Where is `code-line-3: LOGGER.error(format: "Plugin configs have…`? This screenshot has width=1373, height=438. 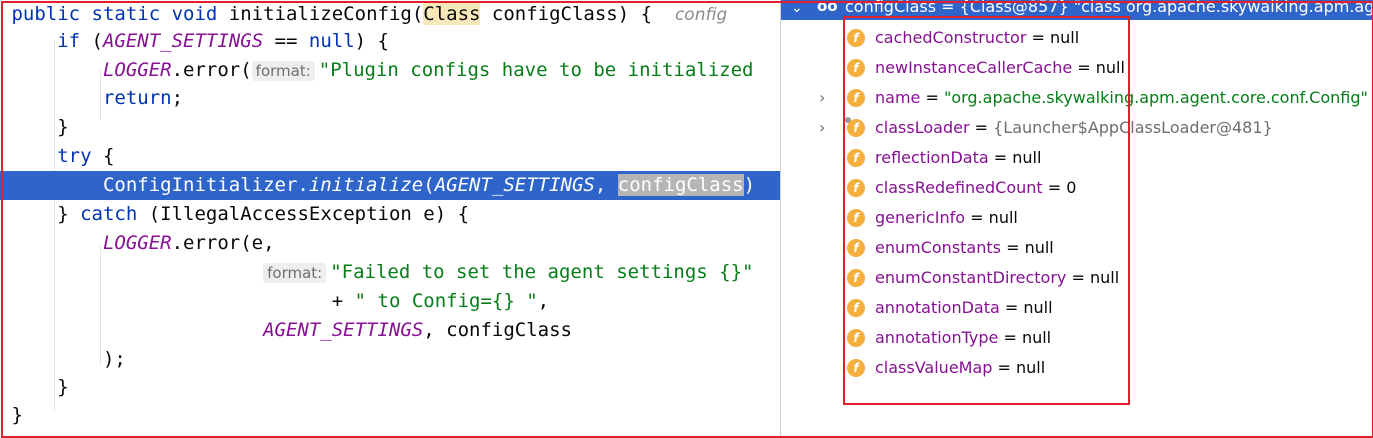
code-line-3: LOGGER.error(format: "Plugin configs have… is located at coordinates (376, 70).